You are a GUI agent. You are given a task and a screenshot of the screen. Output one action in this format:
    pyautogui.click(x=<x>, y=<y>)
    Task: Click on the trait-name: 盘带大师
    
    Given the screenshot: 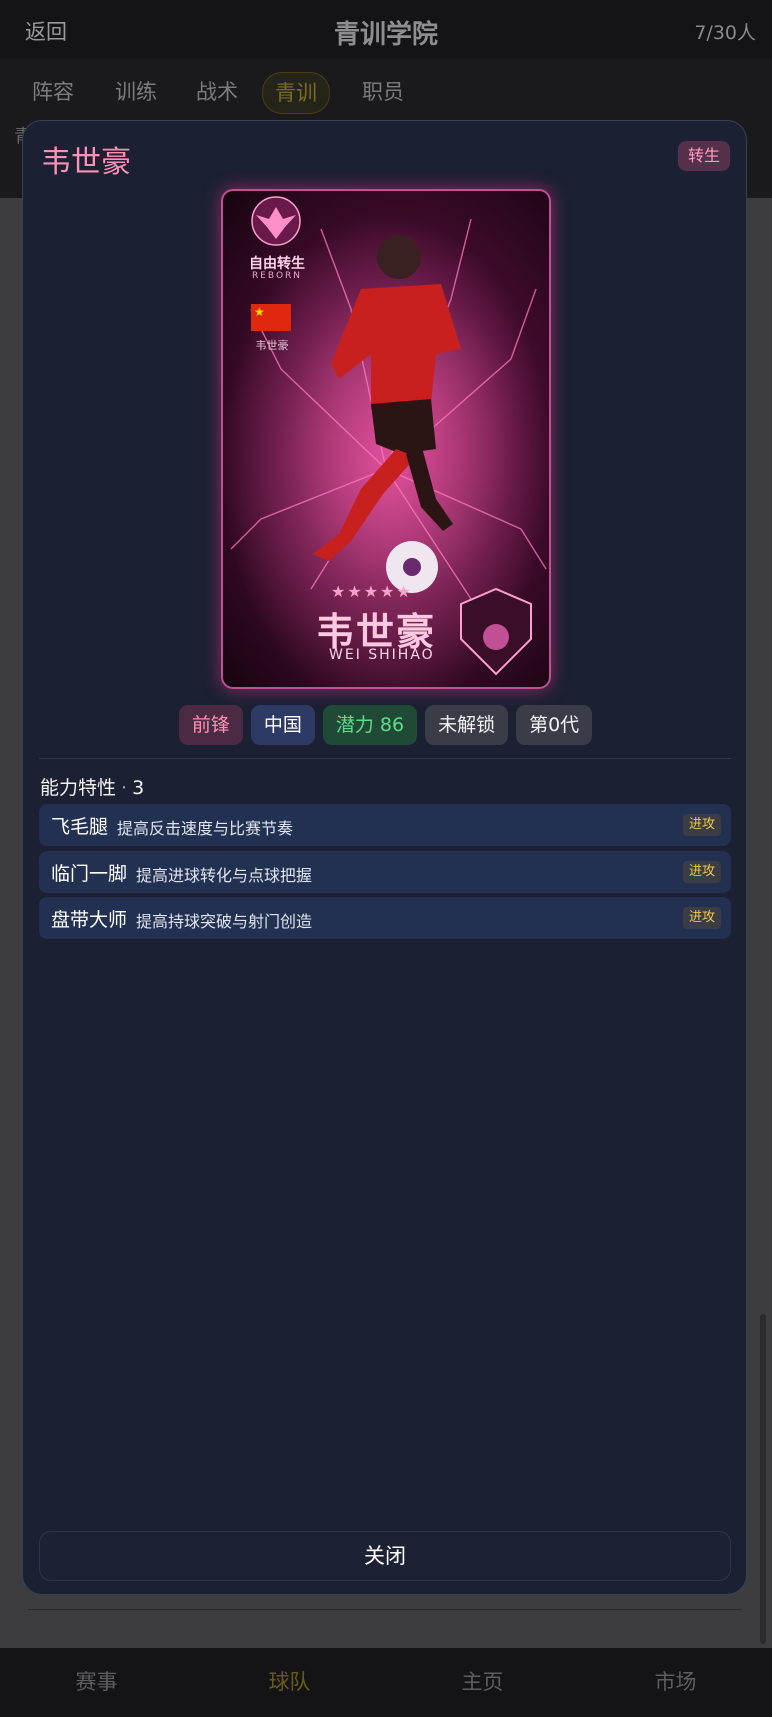 What is the action you would take?
    pyautogui.click(x=89, y=920)
    